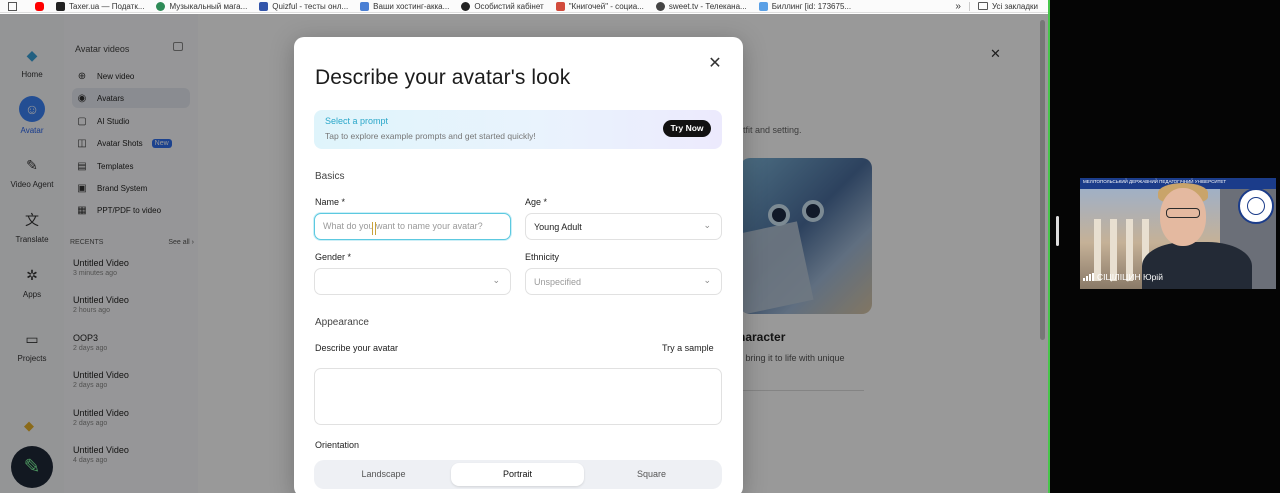  What do you see at coordinates (357, 348) in the screenshot?
I see `describe-label: Describe your avatar` at bounding box center [357, 348].